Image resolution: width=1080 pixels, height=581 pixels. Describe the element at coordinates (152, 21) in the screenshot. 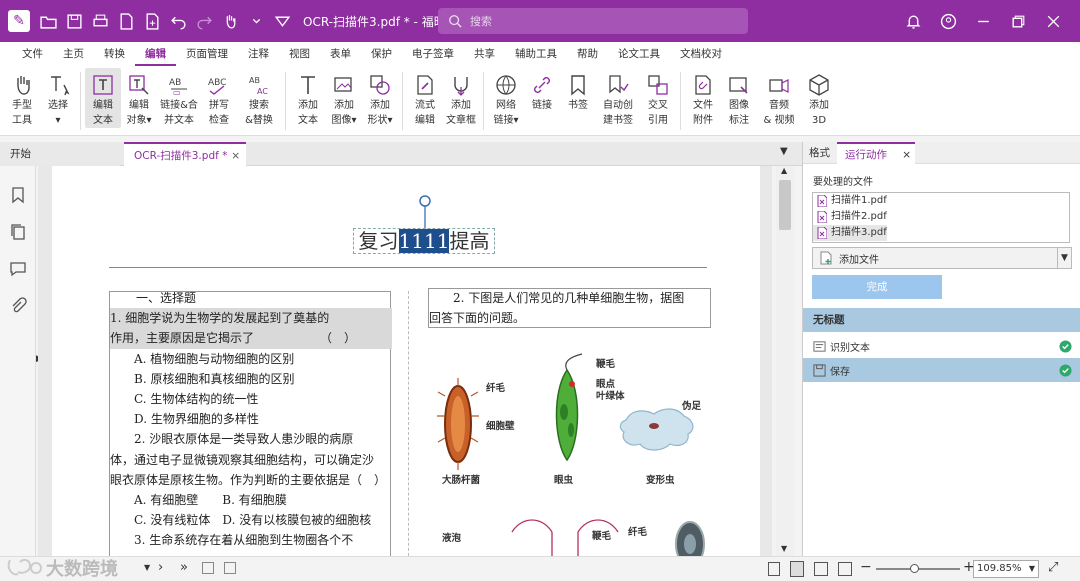

I see `new-document-icon` at that location.